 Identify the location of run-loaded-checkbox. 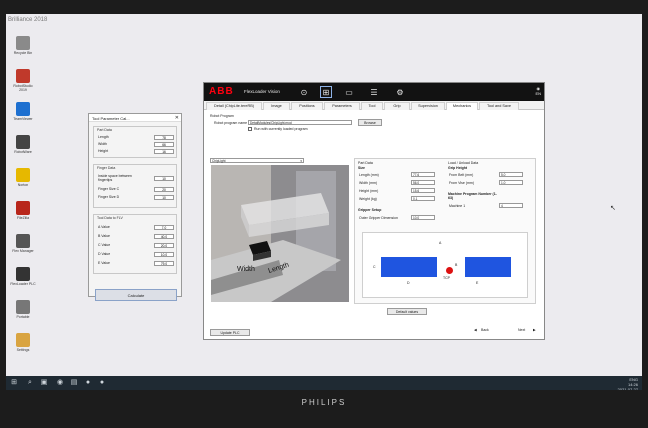
(250, 129).